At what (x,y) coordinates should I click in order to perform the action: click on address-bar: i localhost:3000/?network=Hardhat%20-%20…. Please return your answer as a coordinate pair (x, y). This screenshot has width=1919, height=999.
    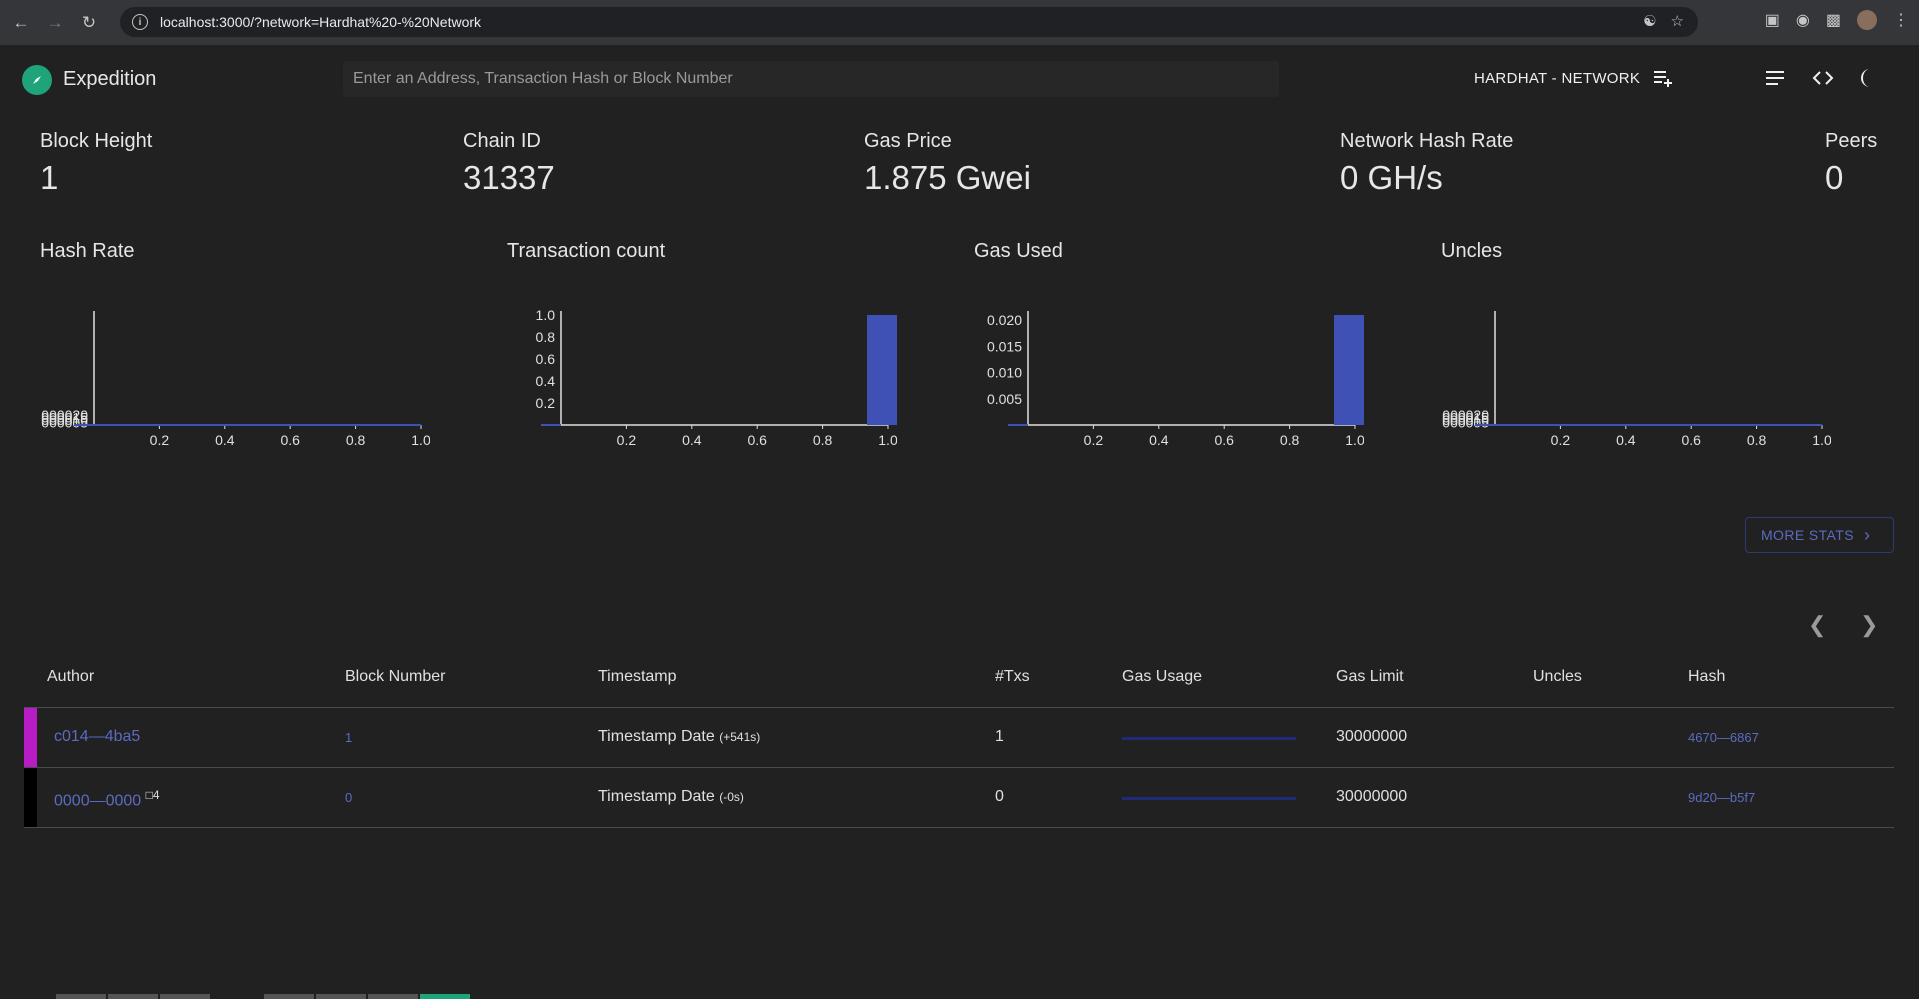
    Looking at the image, I should click on (909, 22).